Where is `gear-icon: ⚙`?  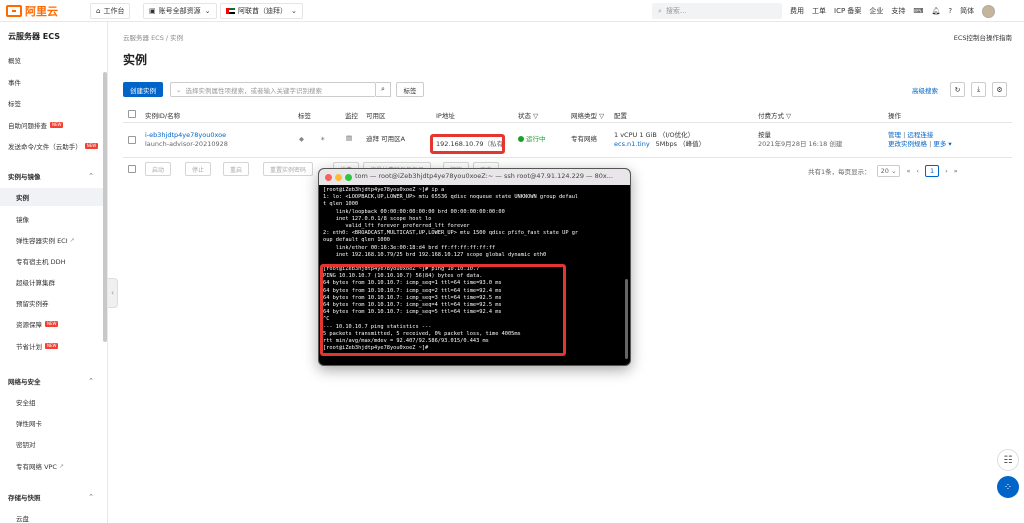
gear-icon: ⚙ is located at coordinates (999, 89).